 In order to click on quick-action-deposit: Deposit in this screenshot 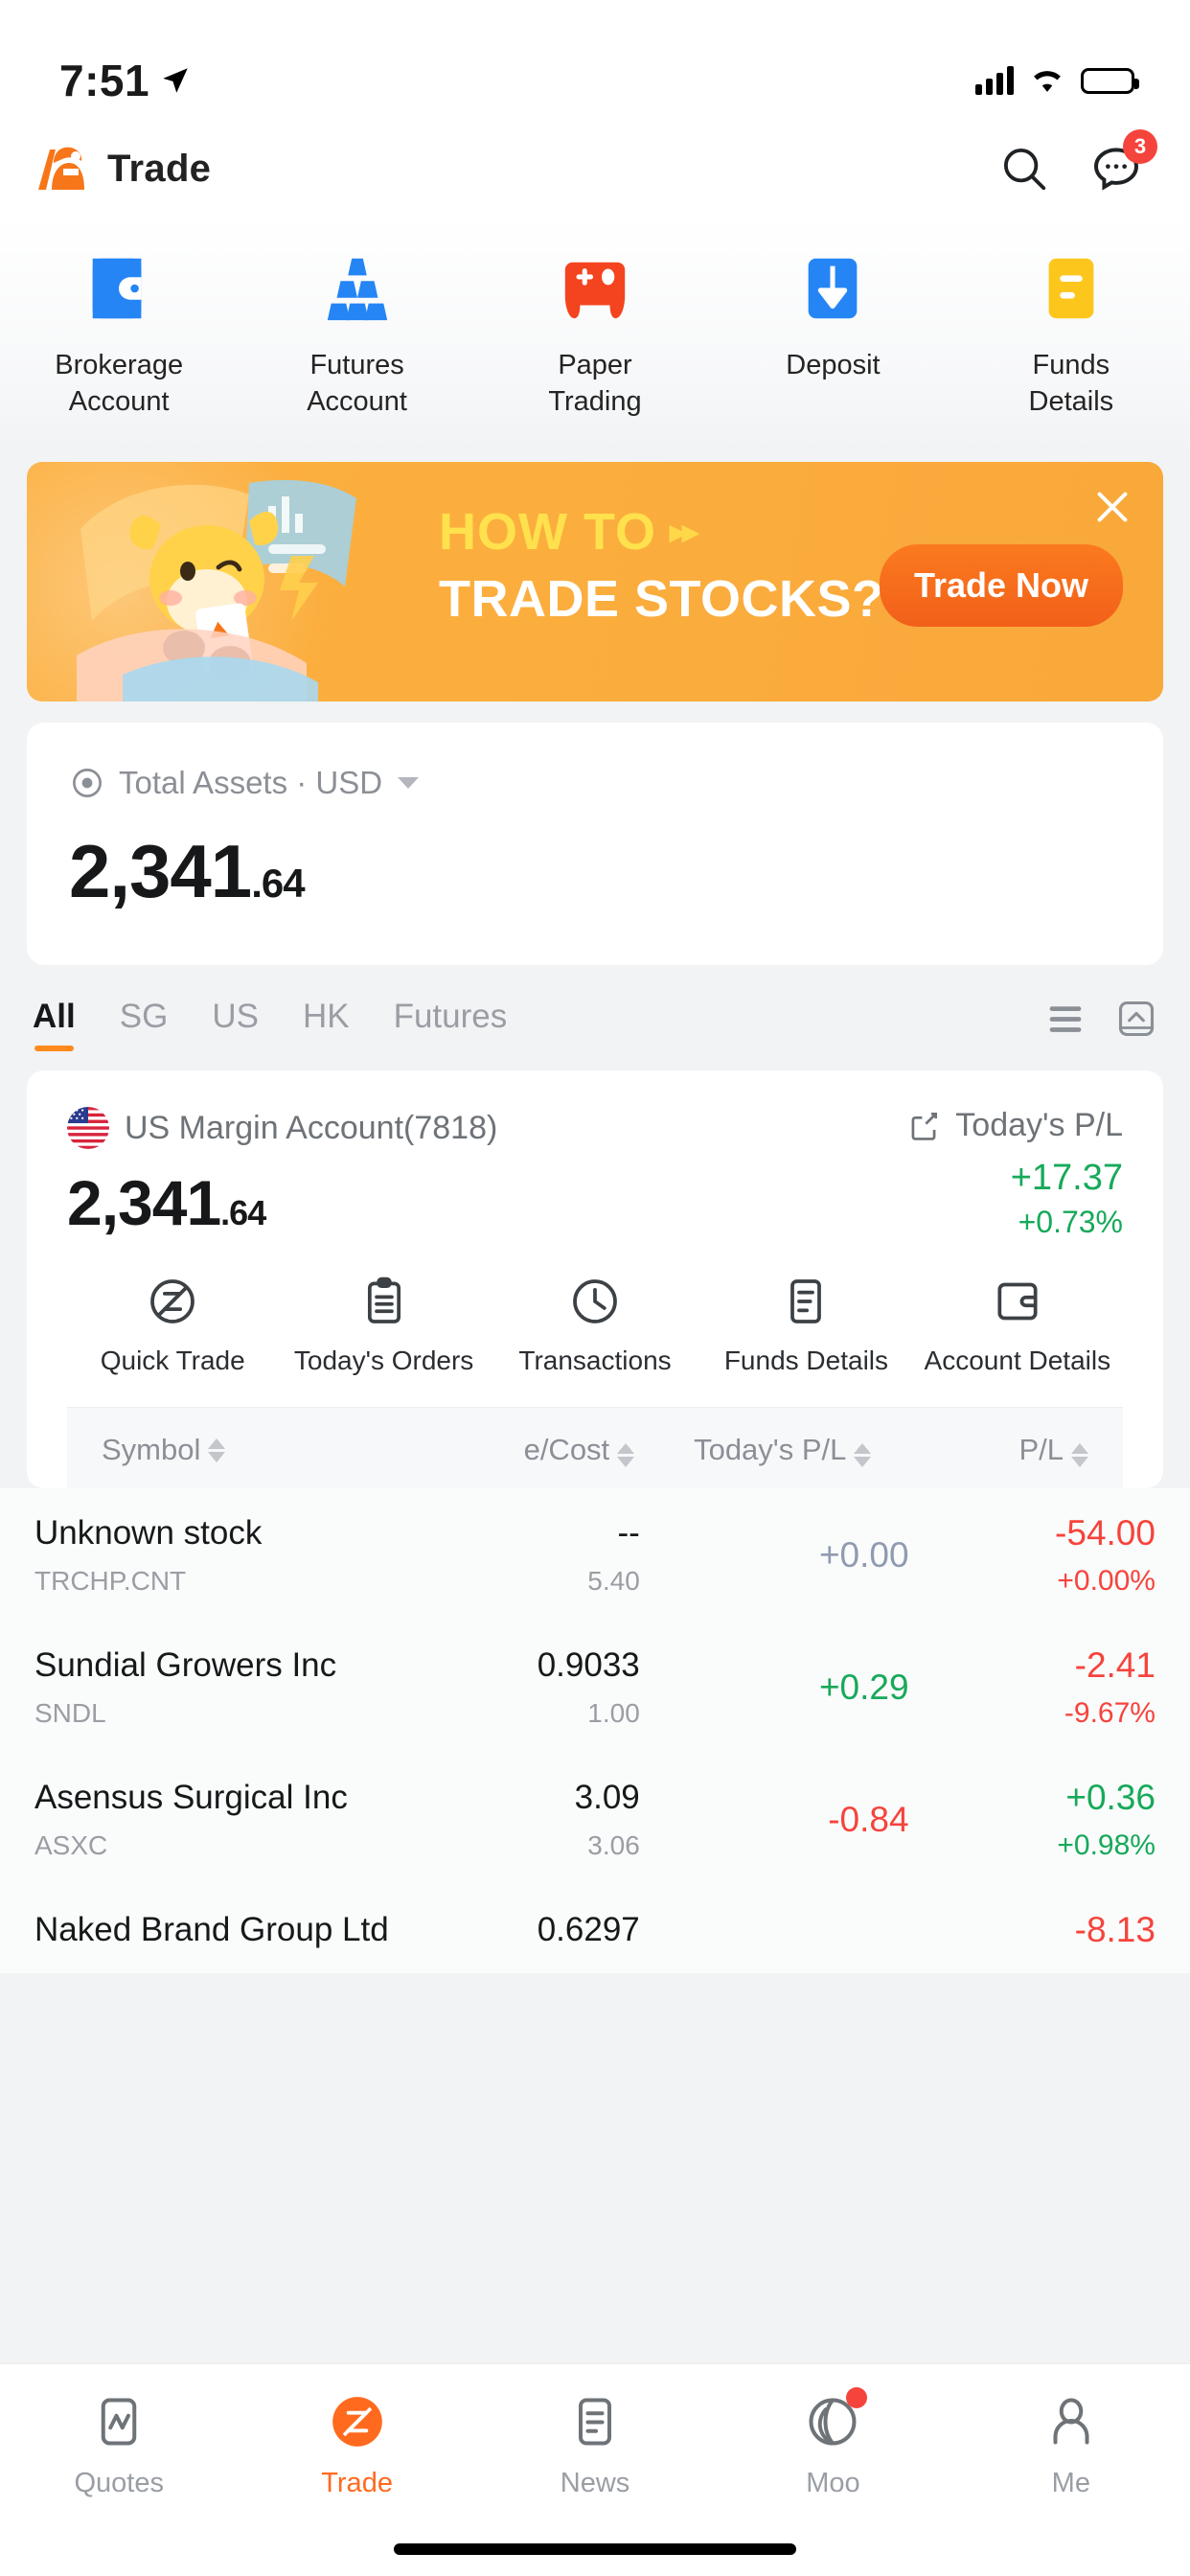, I will do `click(833, 333)`.